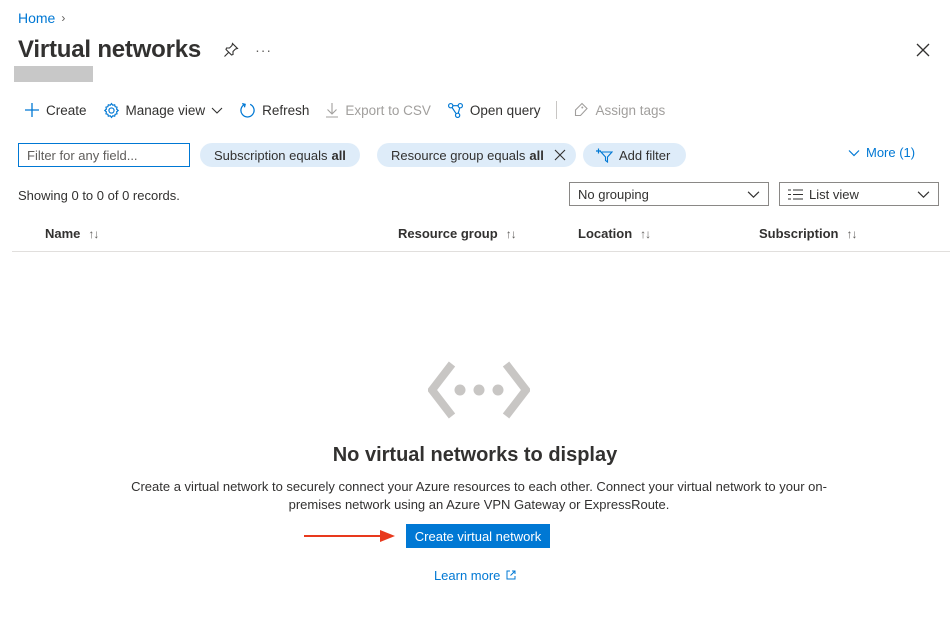 This screenshot has height=619, width=950. What do you see at coordinates (795, 194) in the screenshot?
I see `list-view-icon` at bounding box center [795, 194].